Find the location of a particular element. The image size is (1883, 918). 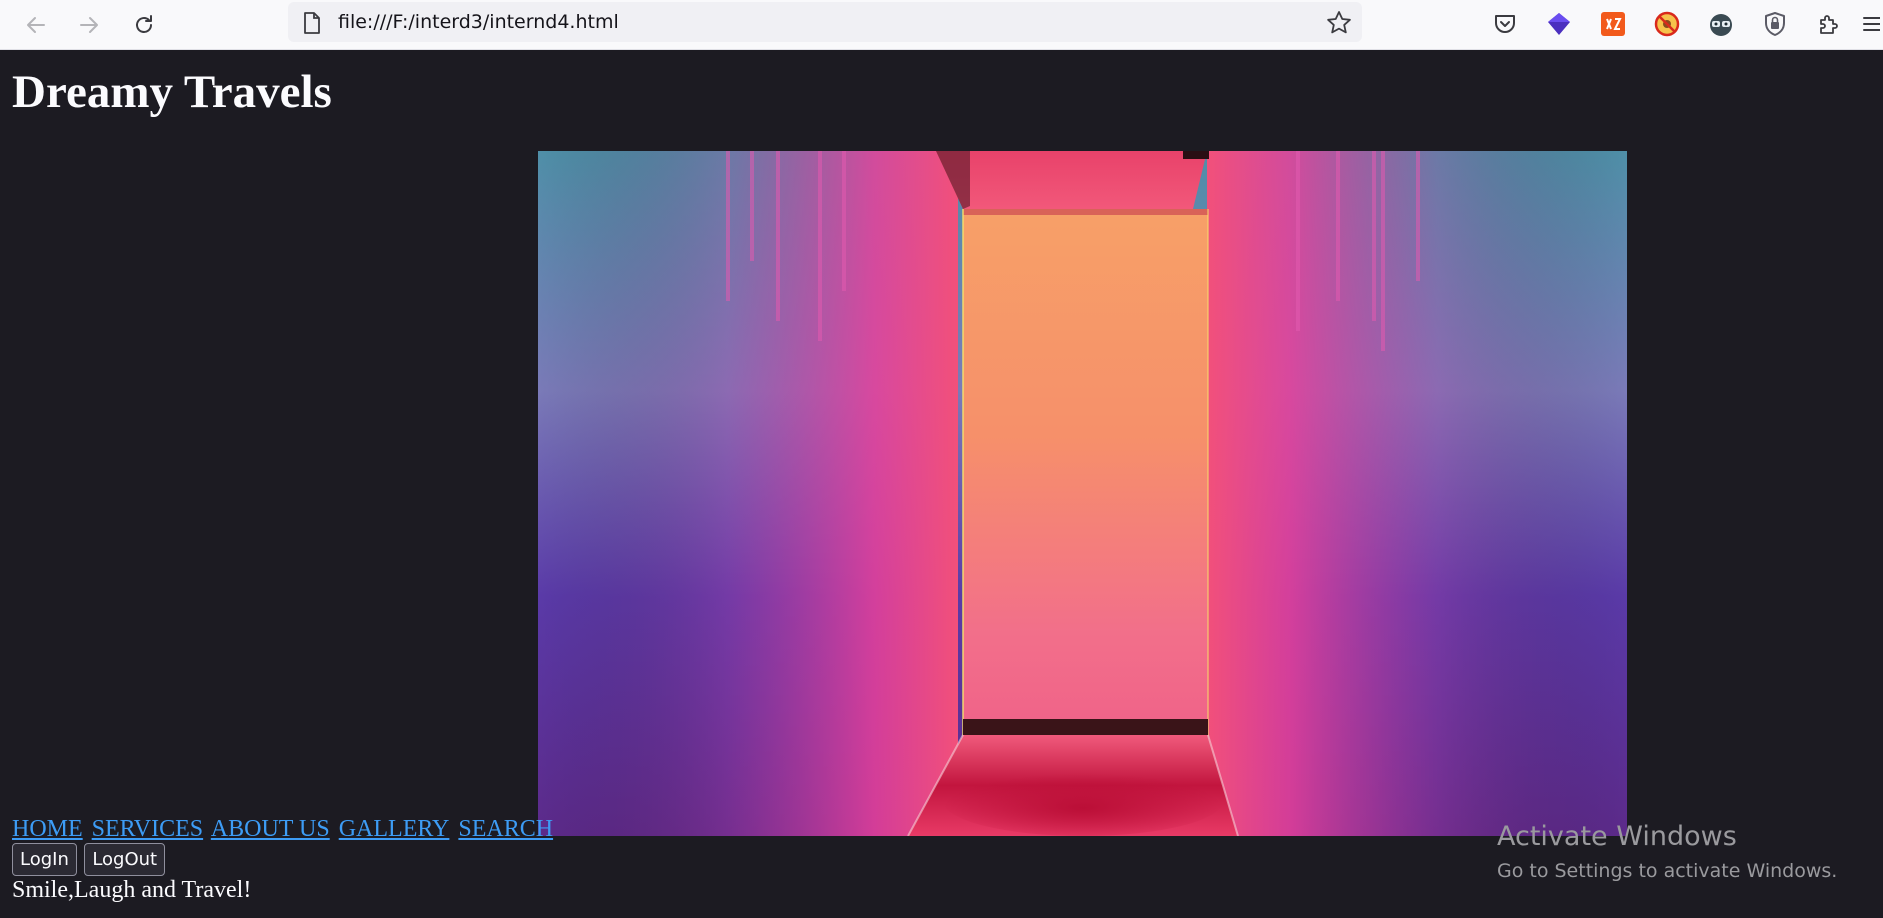

activate-windows-subtitle: Go to Settings to activate Windows. is located at coordinates (1667, 871).